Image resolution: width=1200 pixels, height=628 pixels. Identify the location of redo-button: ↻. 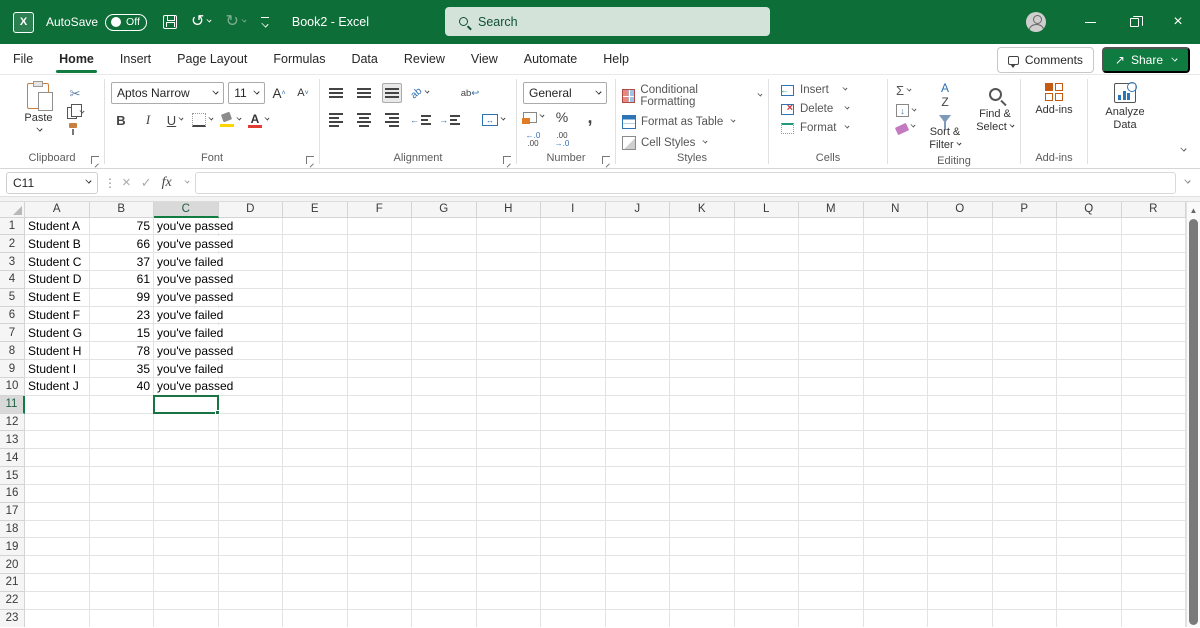
(236, 22).